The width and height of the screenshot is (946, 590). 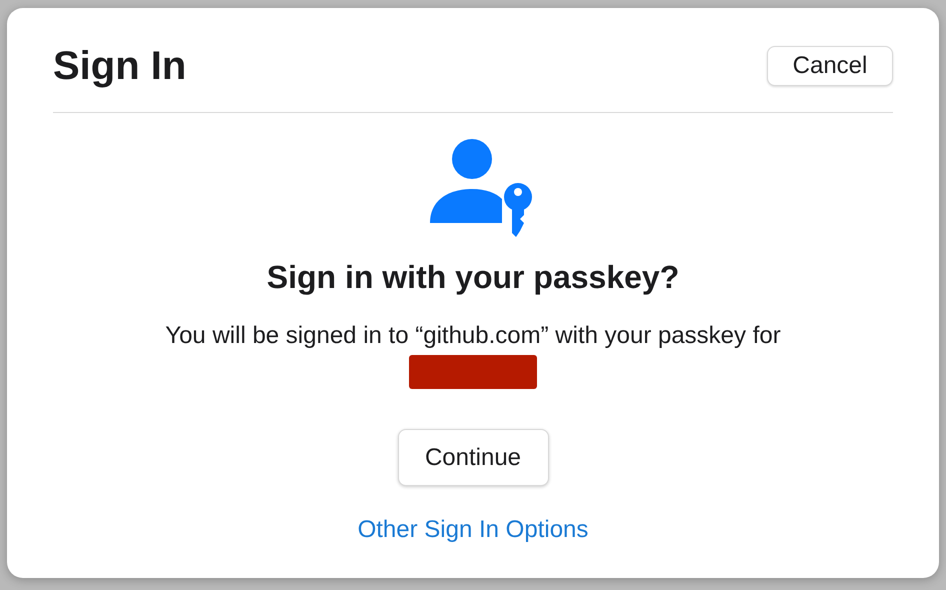 I want to click on dialog-heading: Sign in with your passkey?, so click(x=473, y=277).